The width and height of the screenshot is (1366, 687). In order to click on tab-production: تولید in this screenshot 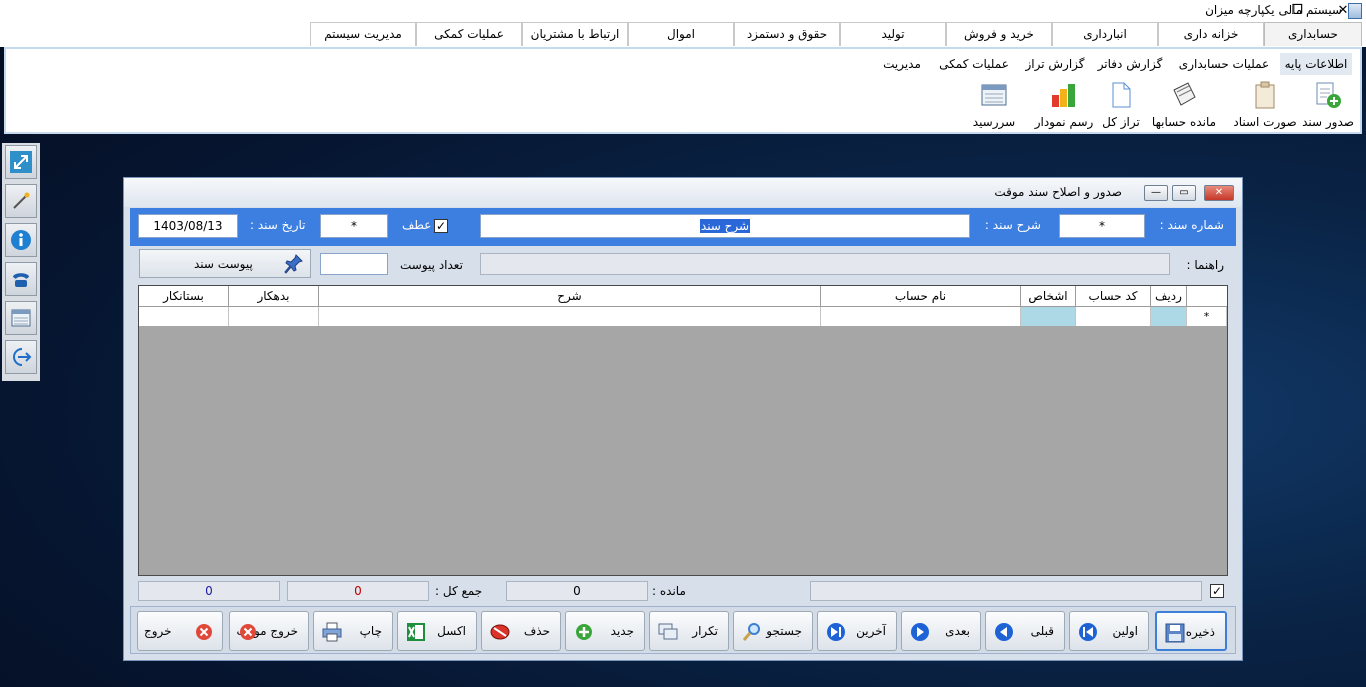, I will do `click(893, 34)`.